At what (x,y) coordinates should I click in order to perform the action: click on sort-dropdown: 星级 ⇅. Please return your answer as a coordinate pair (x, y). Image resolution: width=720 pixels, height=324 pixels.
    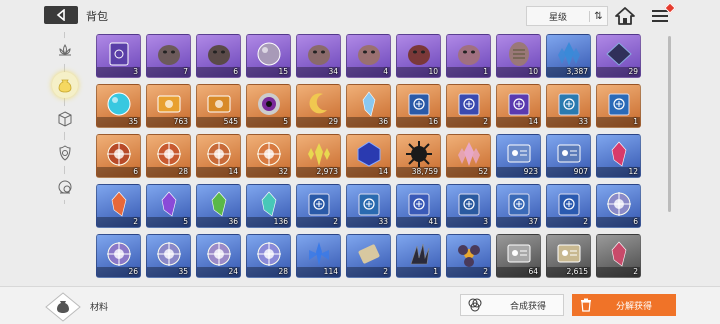
    Looking at the image, I should click on (567, 16).